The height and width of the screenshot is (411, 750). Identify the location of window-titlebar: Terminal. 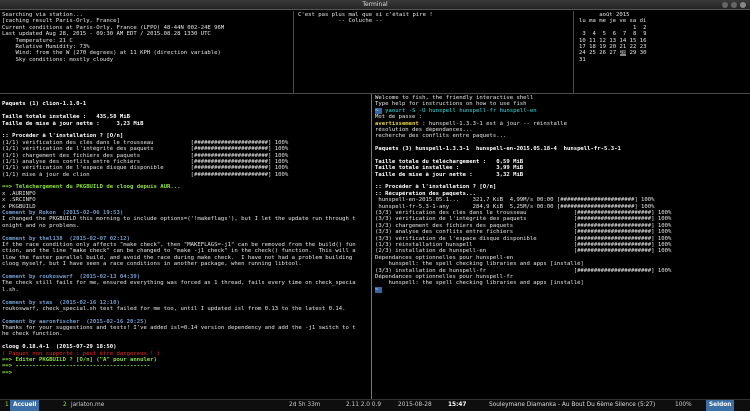
(375, 5).